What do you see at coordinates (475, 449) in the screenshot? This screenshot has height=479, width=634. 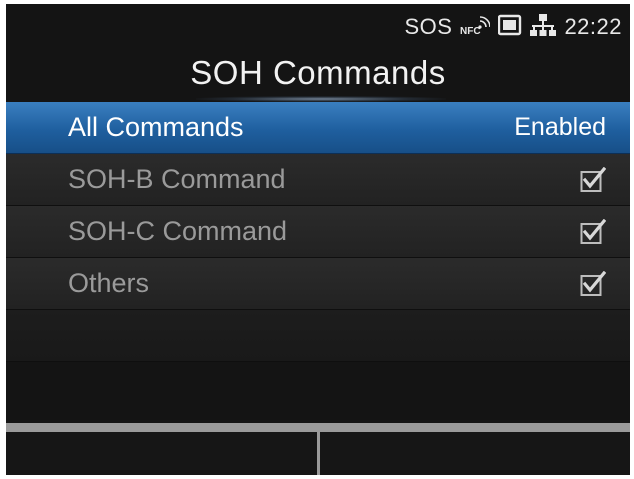 I see `right-softkey` at bounding box center [475, 449].